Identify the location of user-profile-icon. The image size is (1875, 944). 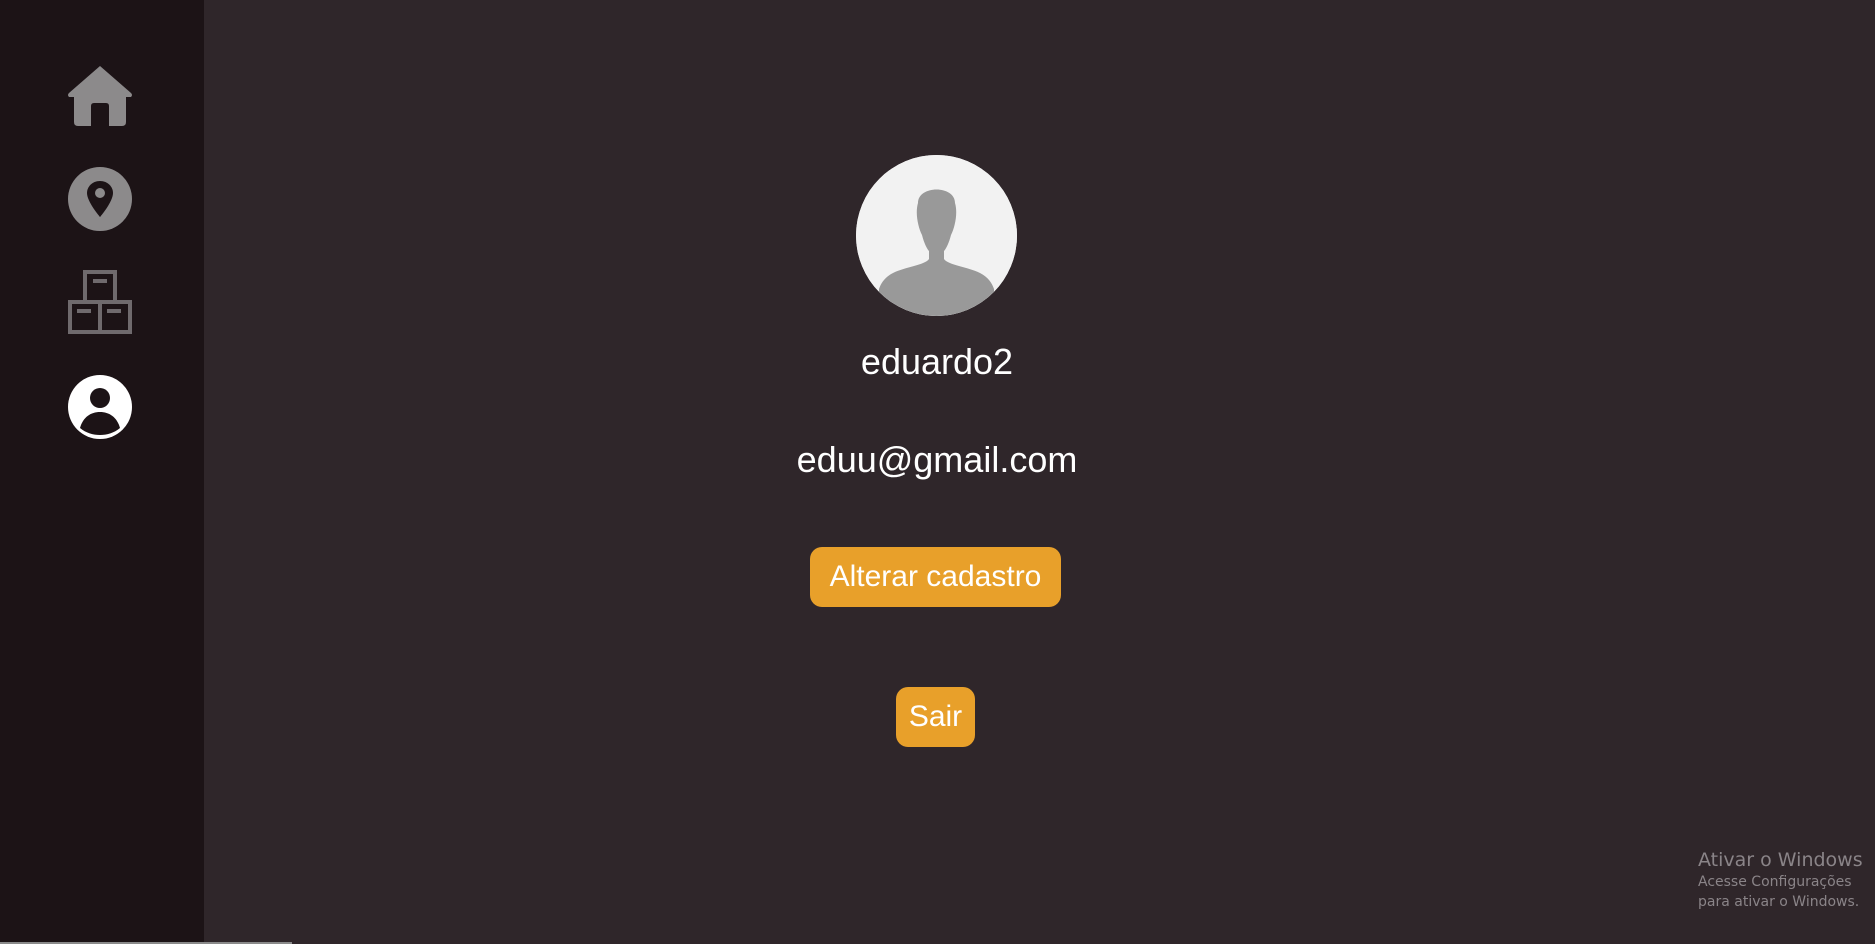
(100, 407).